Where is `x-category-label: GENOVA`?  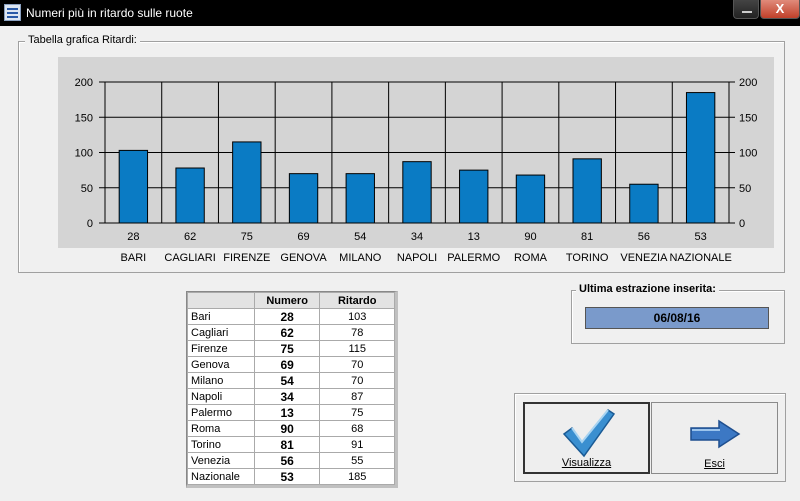
x-category-label: GENOVA is located at coordinates (303, 258).